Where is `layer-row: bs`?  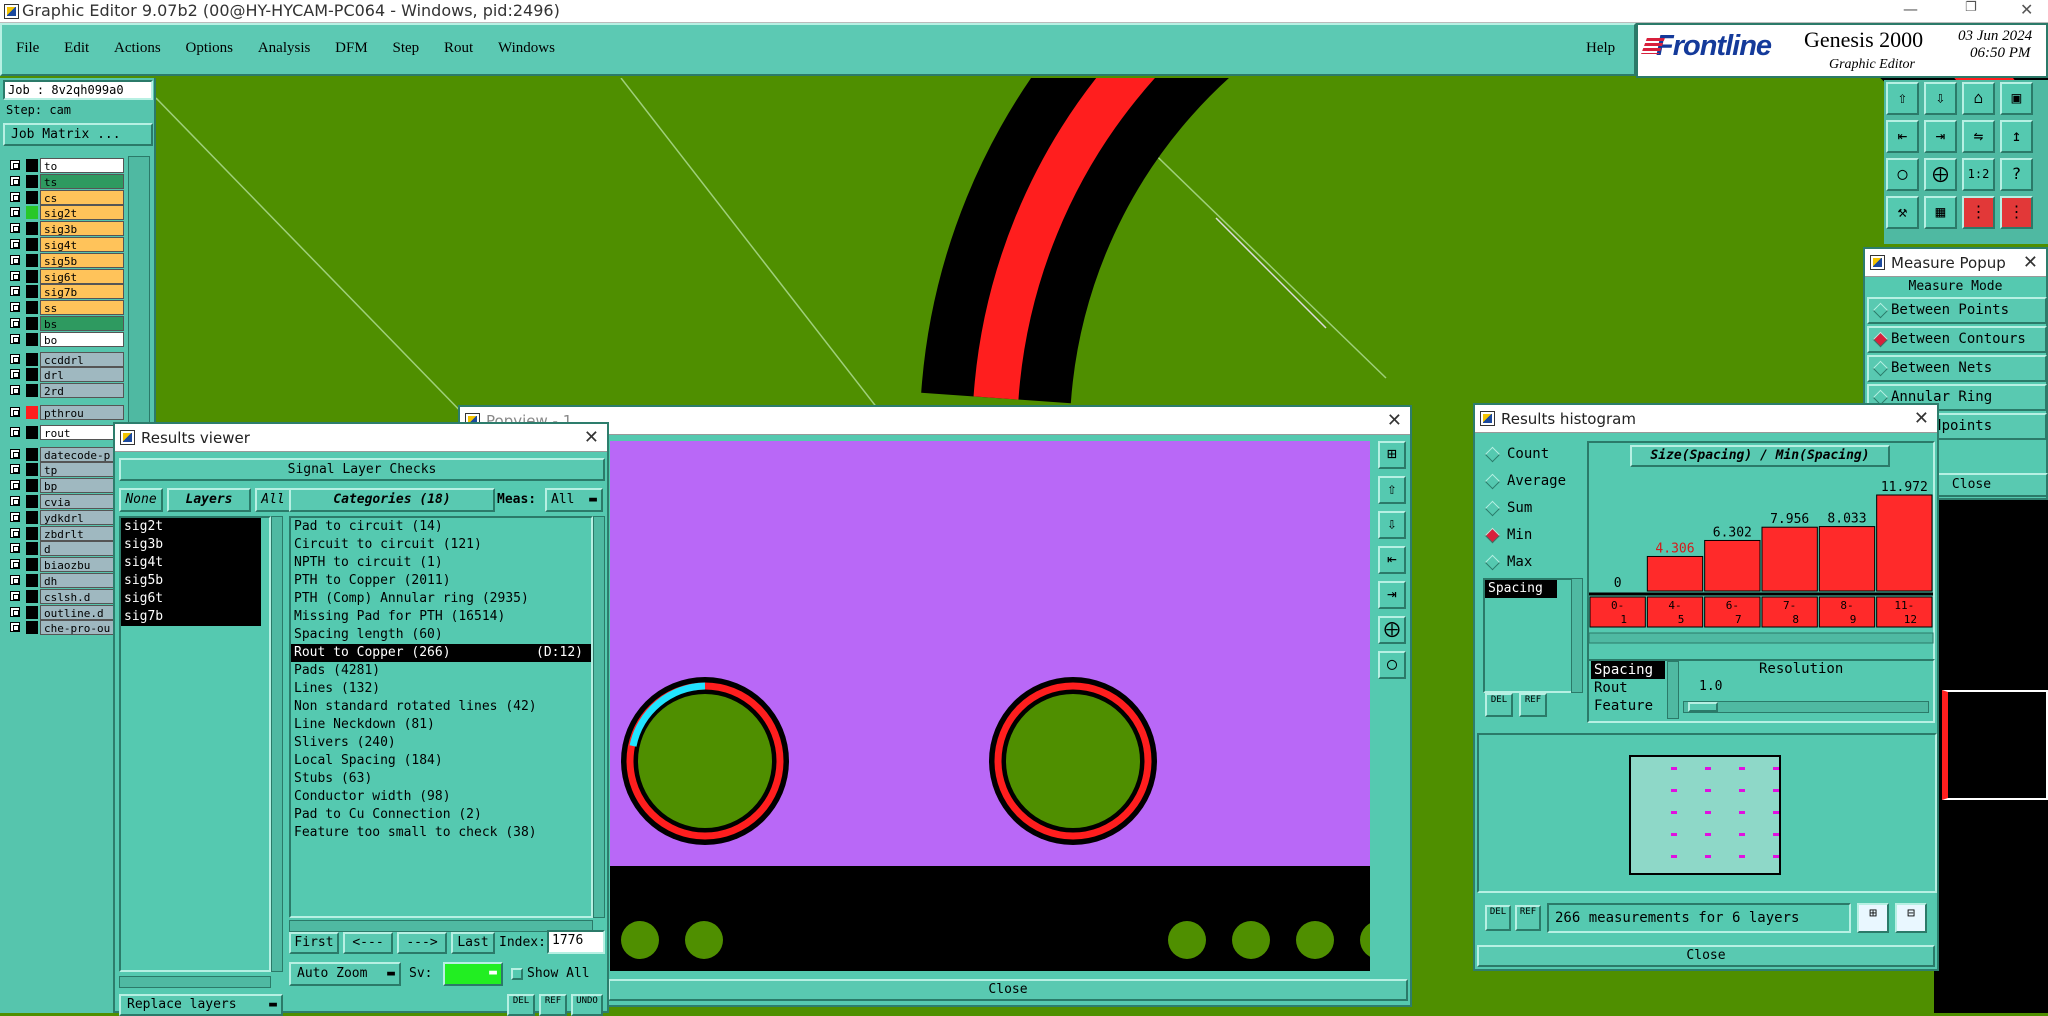 layer-row: bs is located at coordinates (65, 323).